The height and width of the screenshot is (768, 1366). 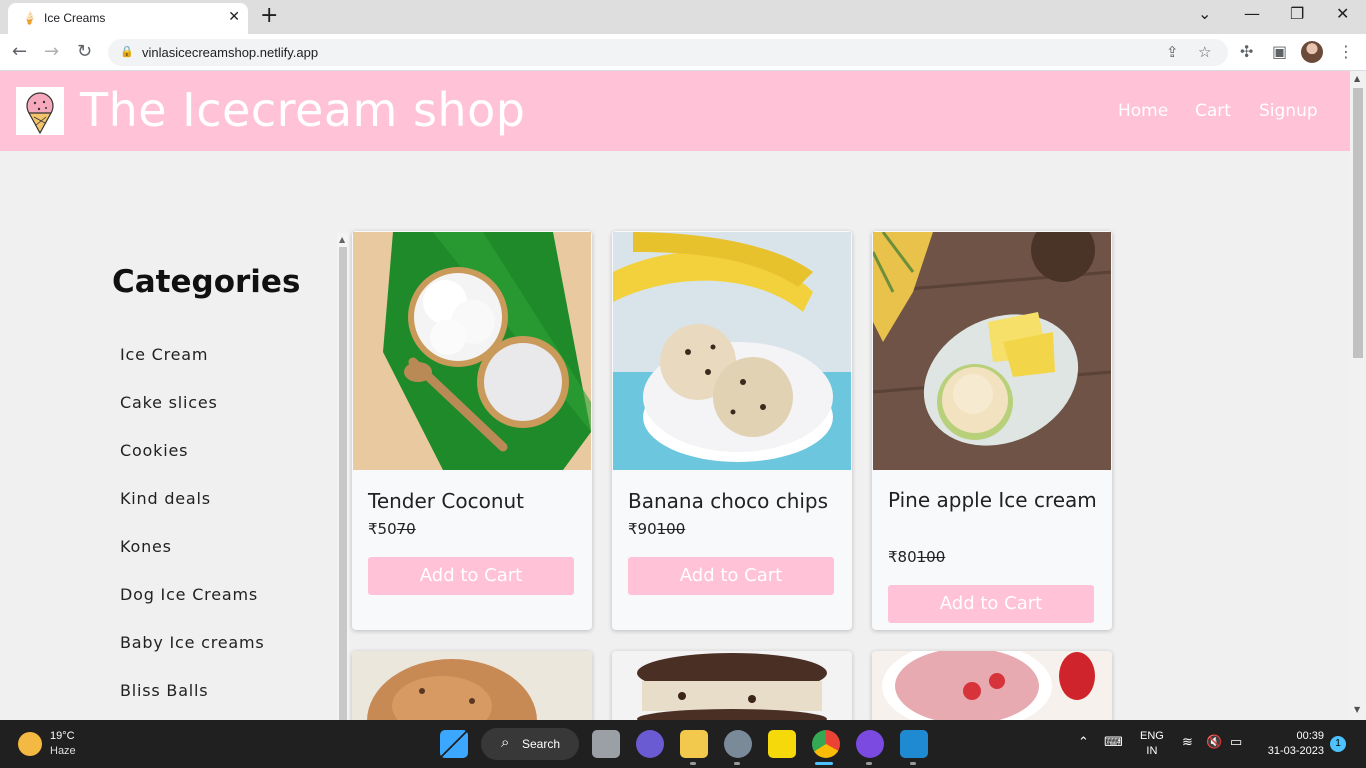 What do you see at coordinates (51, 52) in the screenshot?
I see `forward-arrow-icon: →` at bounding box center [51, 52].